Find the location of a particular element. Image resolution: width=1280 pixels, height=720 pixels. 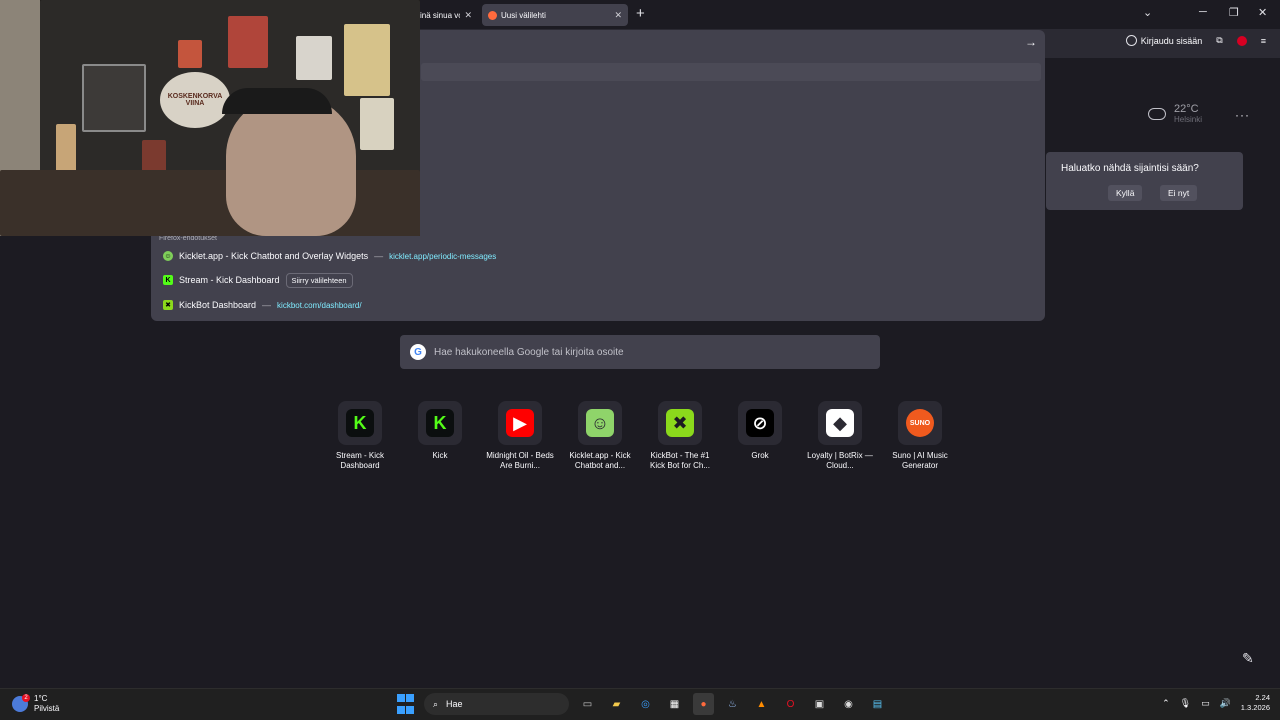

task-view-icon: ▭ is located at coordinates (587, 704).